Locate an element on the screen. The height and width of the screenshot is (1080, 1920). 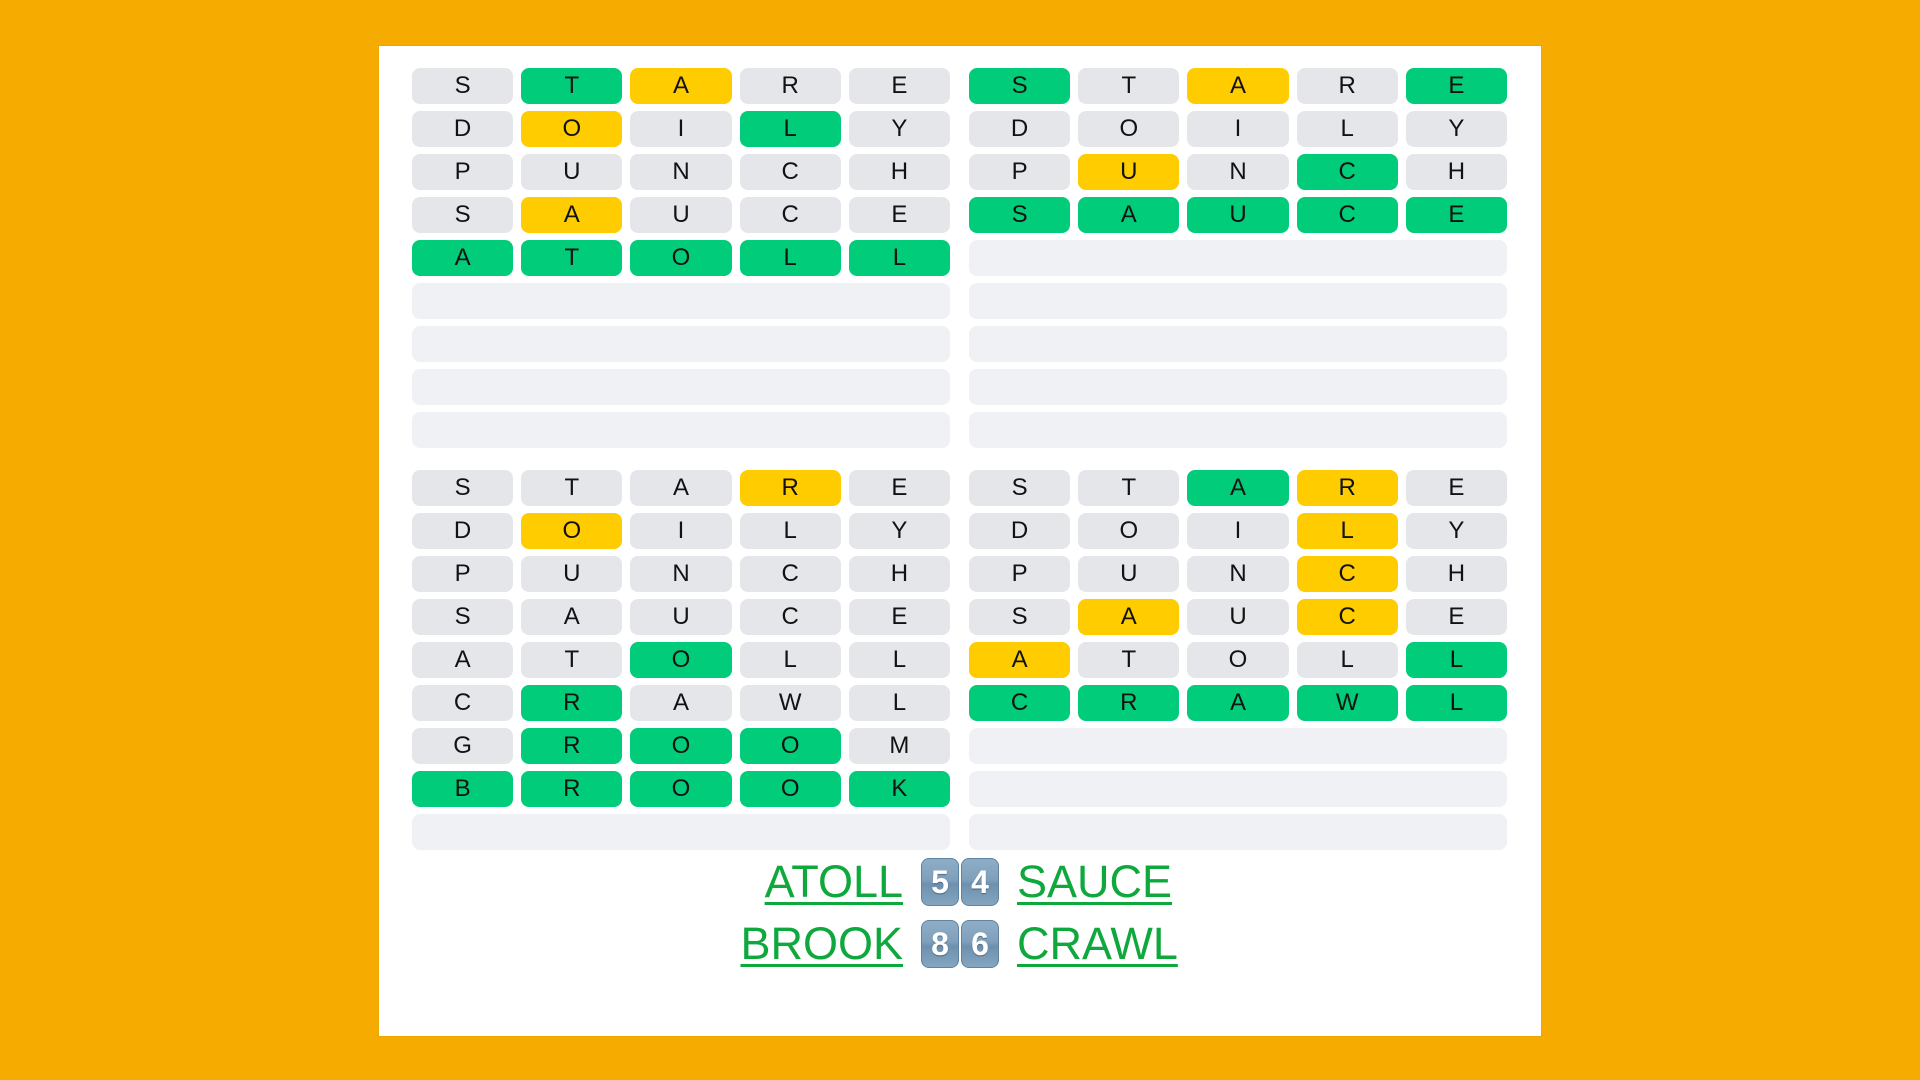
guess-row: GROOM is located at coordinates (681, 746).